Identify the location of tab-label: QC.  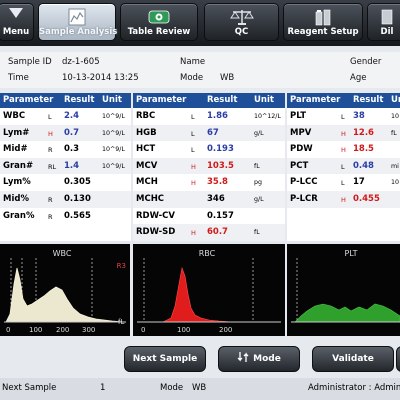
(241, 32).